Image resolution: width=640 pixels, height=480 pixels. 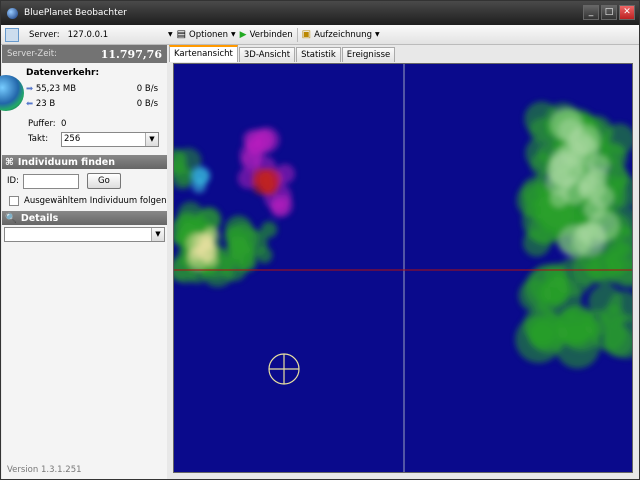 What do you see at coordinates (9, 162) in the screenshot?
I see `binoculars-icon: ⌘` at bounding box center [9, 162].